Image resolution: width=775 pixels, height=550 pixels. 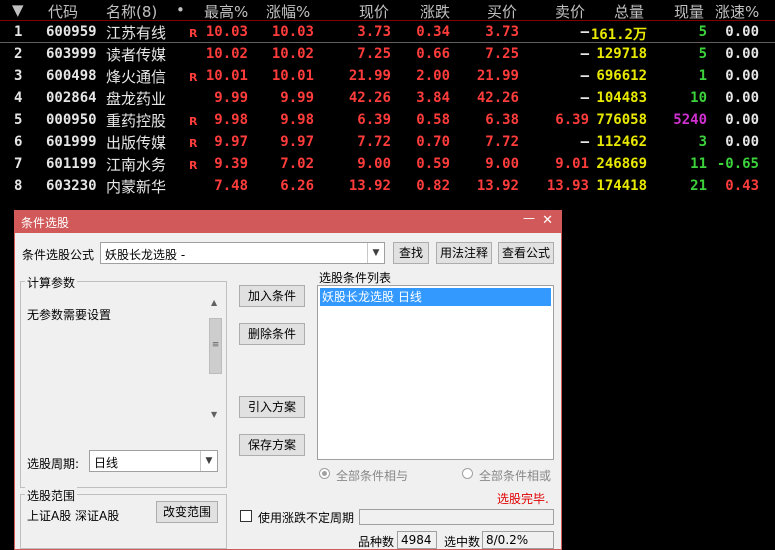 I want to click on volume: 112462, so click(x=621, y=142).